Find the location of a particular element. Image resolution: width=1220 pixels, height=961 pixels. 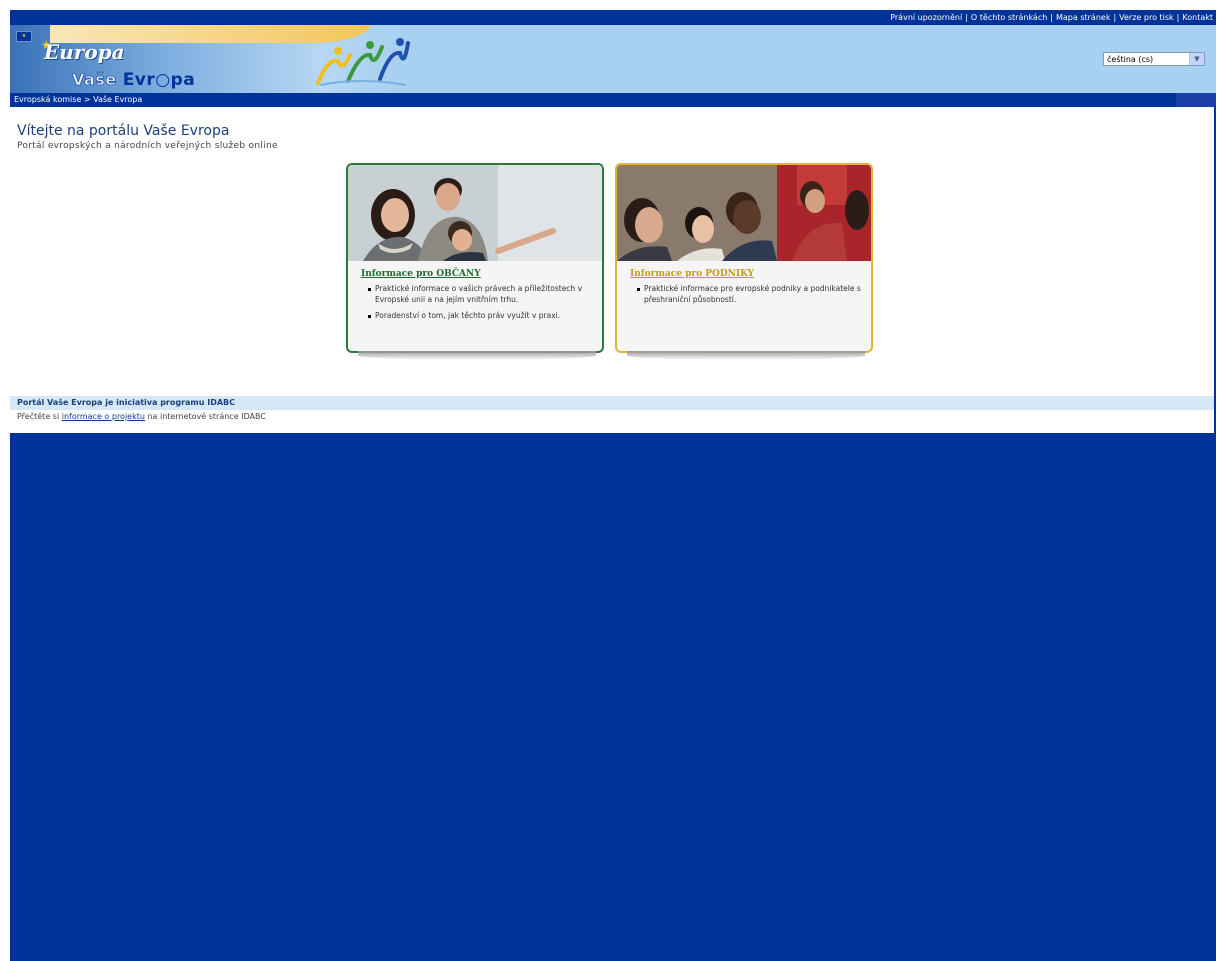

language-select: čeština (cs) ▼ is located at coordinates (1154, 59).